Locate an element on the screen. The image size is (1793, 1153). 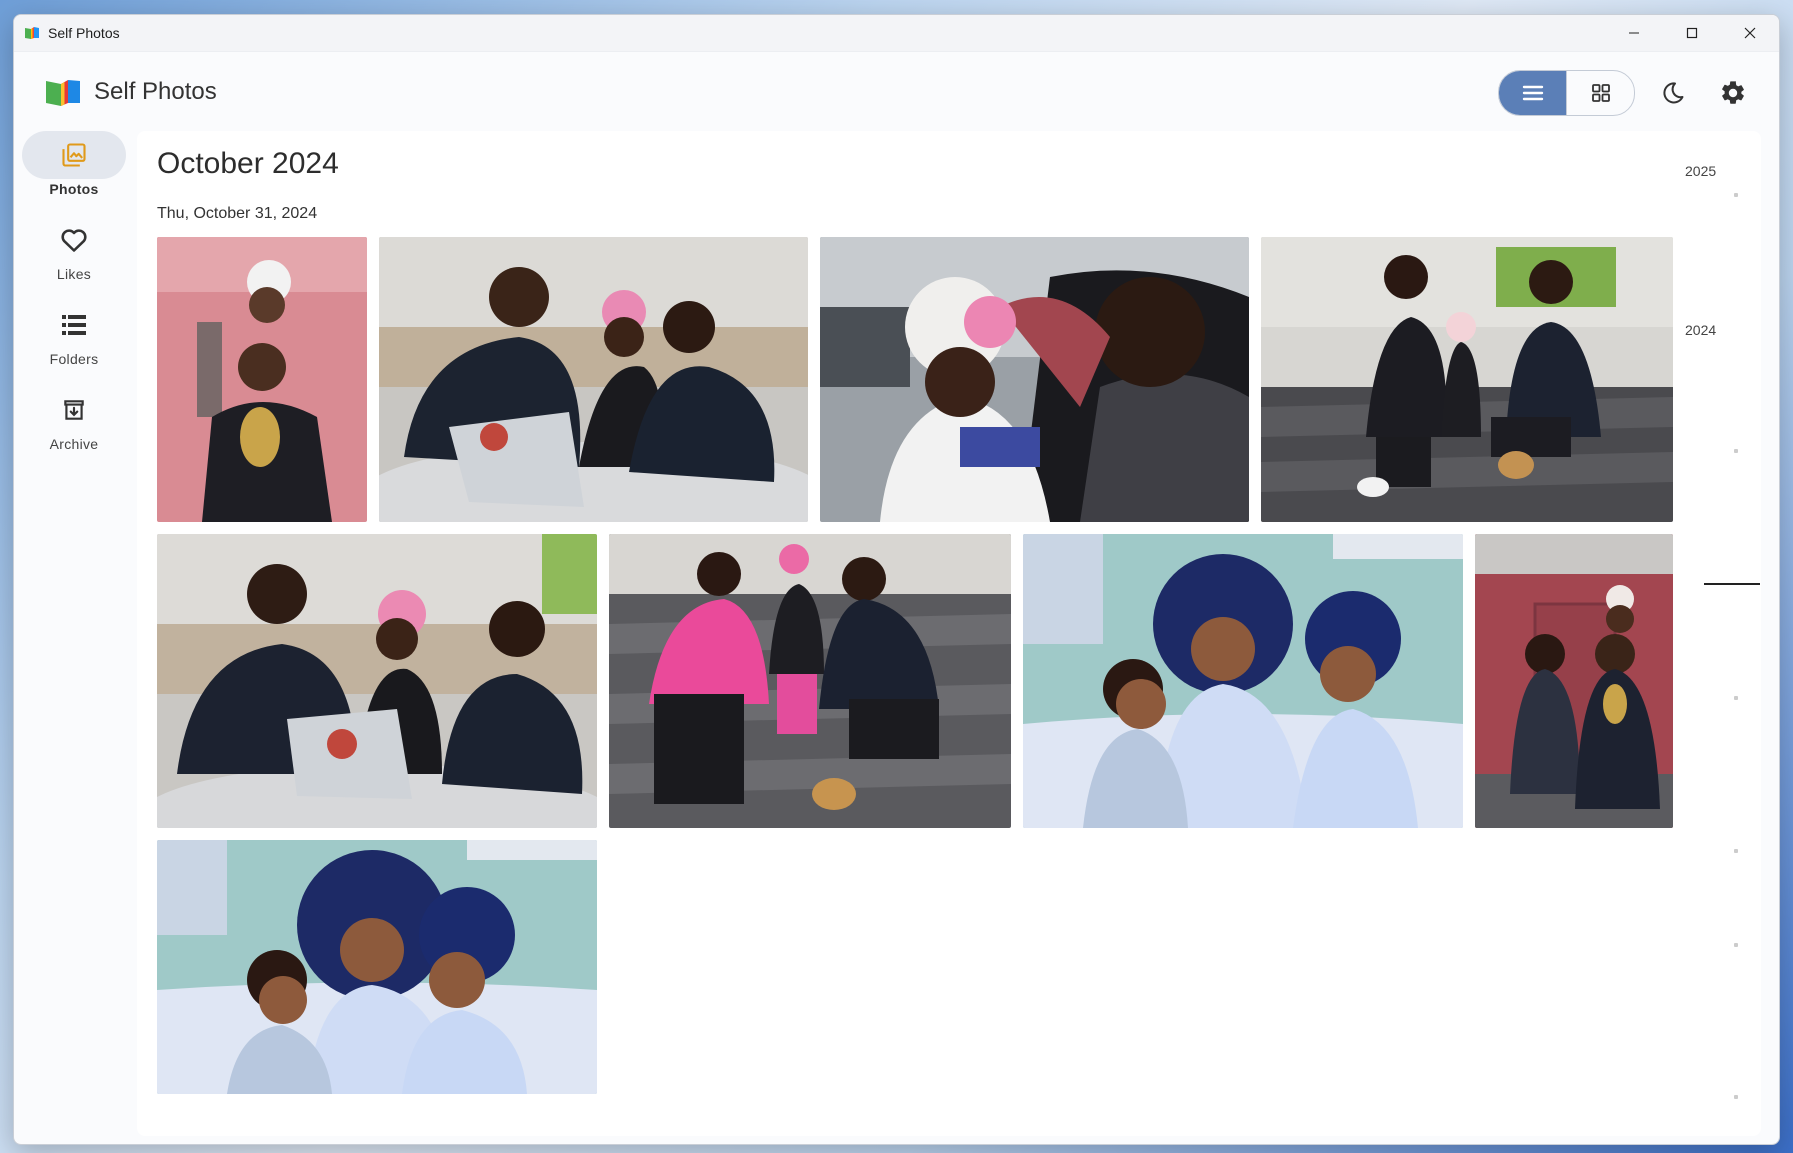
sidebar-item-likes: Likes is located at coordinates (74, 258).